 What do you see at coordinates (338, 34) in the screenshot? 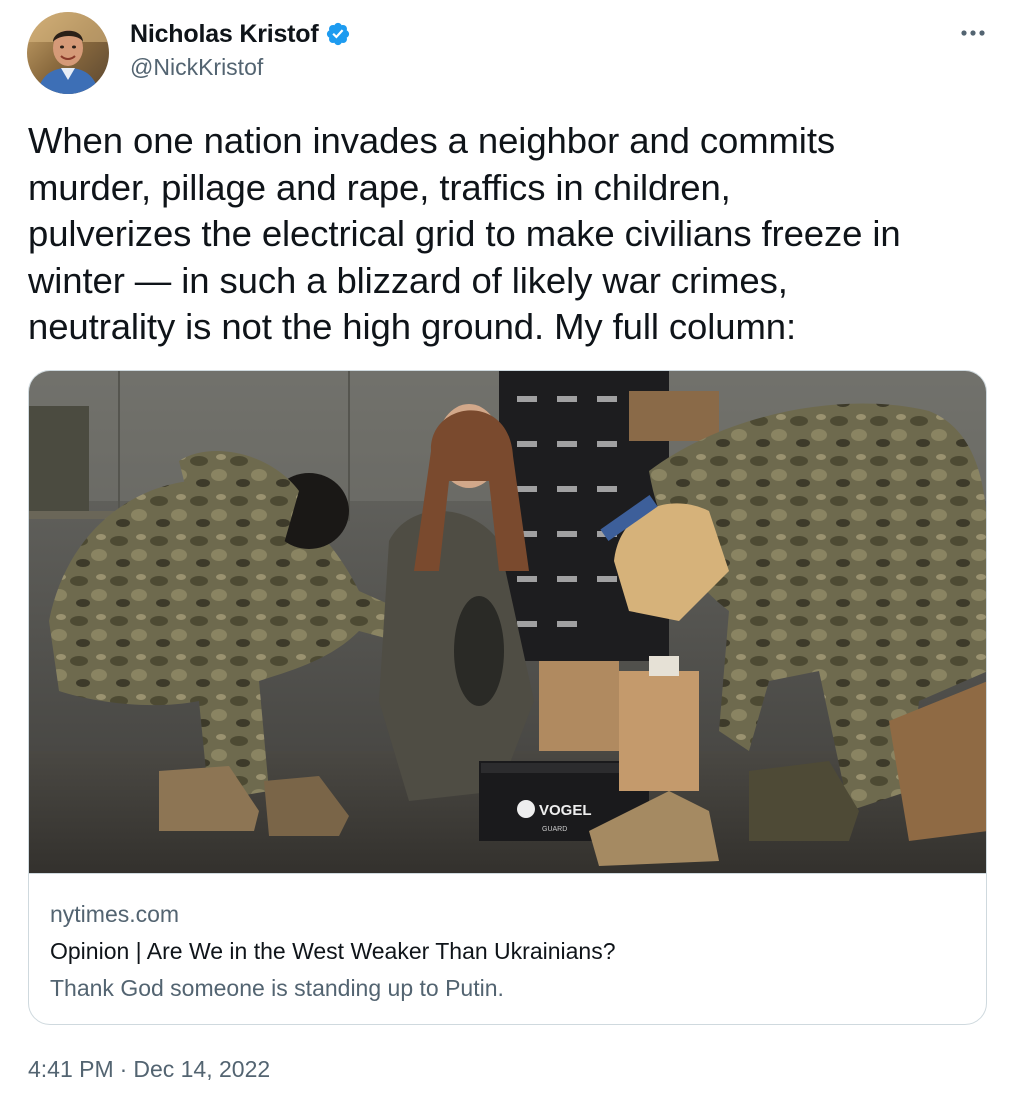
I see `verified-badge-icon` at bounding box center [338, 34].